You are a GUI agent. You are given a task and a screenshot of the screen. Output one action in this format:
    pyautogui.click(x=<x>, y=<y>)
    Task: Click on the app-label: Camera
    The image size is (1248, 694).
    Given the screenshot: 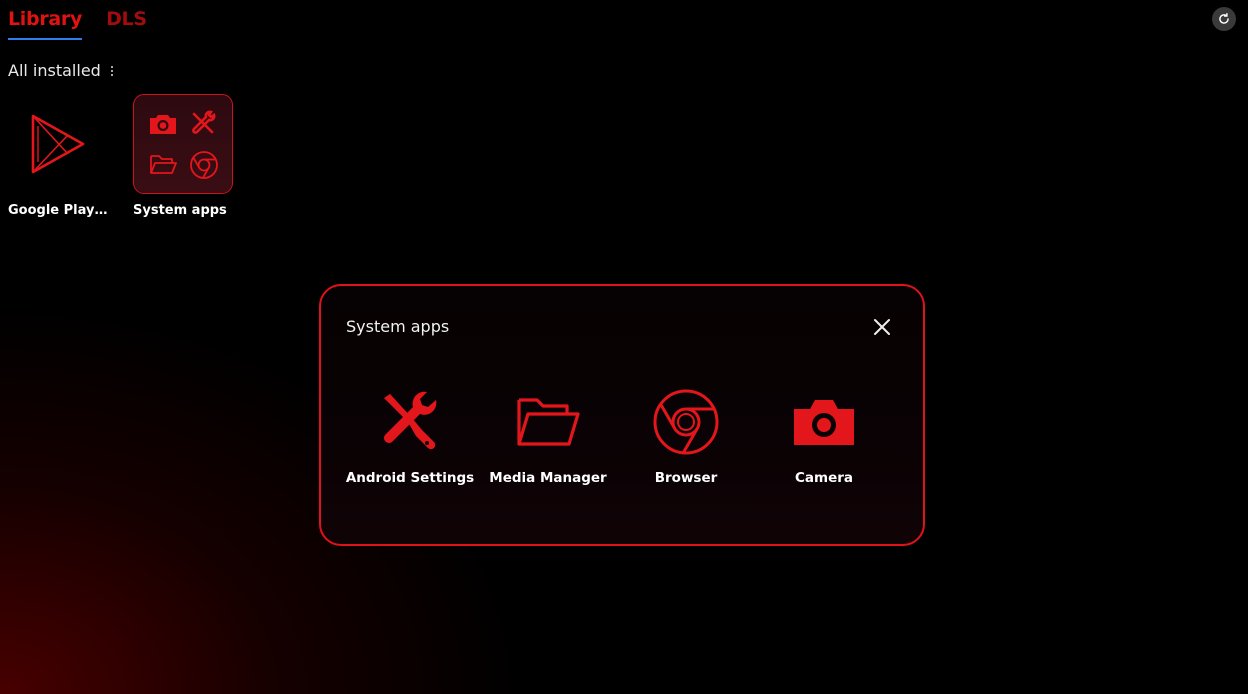 What is the action you would take?
    pyautogui.click(x=823, y=478)
    